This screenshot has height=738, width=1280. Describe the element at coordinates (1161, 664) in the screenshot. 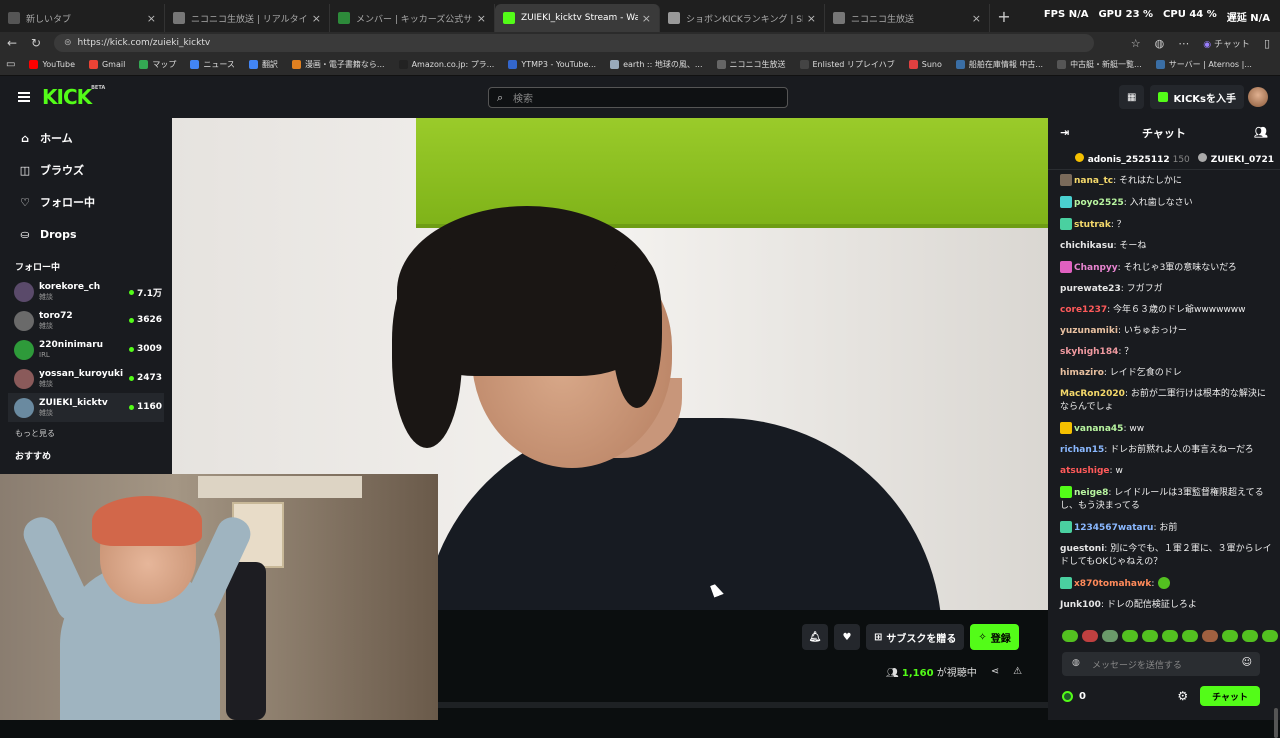

I see `chat-input: ◍ メッセージを送信する ☺` at that location.